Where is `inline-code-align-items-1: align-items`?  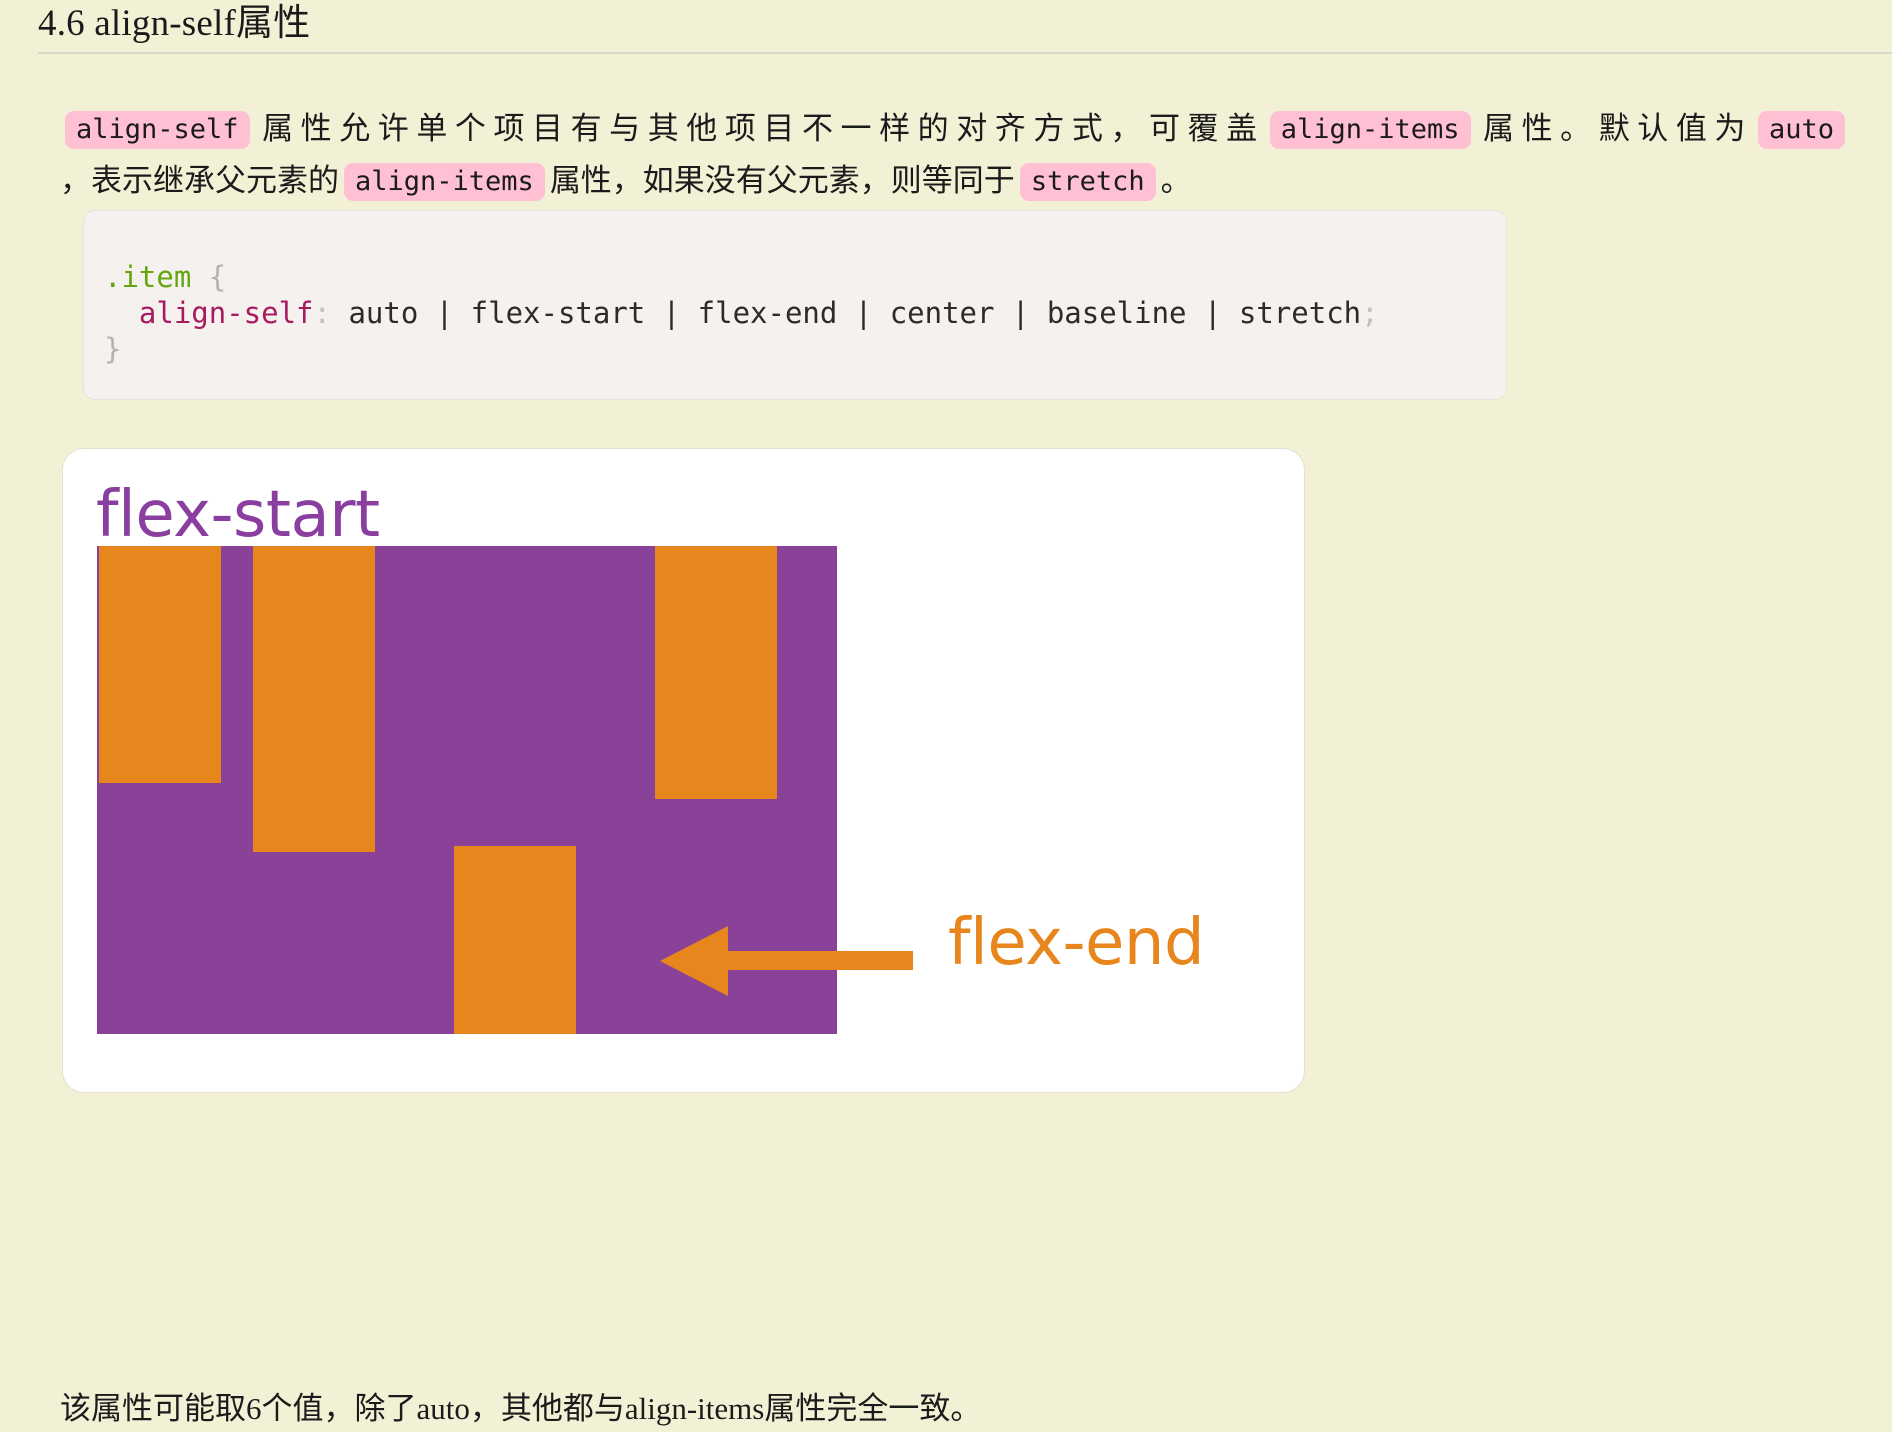 inline-code-align-items-1: align-items is located at coordinates (1370, 130).